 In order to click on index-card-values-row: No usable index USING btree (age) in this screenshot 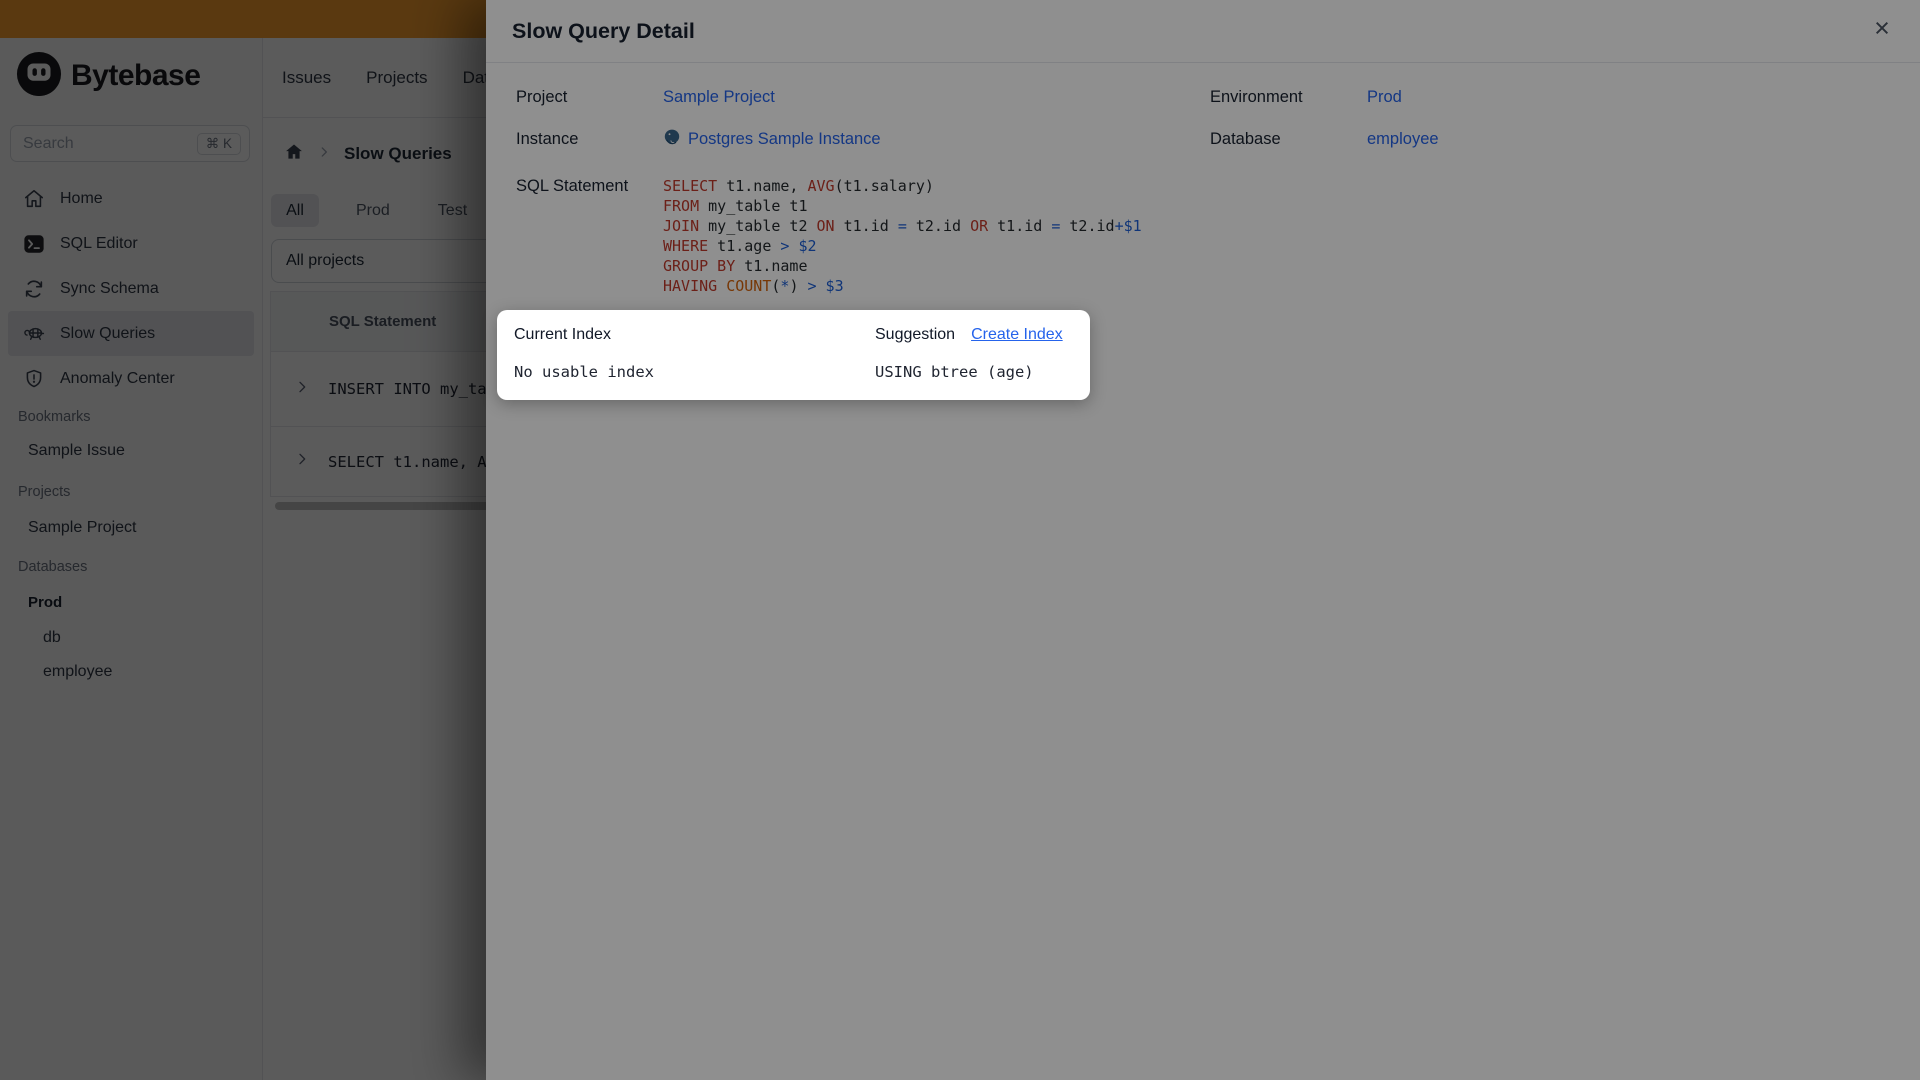, I will do `click(802, 371)`.